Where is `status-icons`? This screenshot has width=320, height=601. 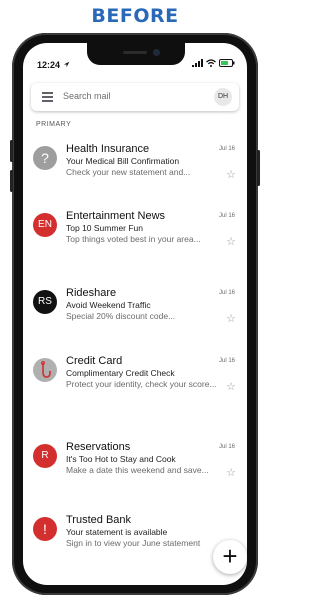
status-icons is located at coordinates (213, 63).